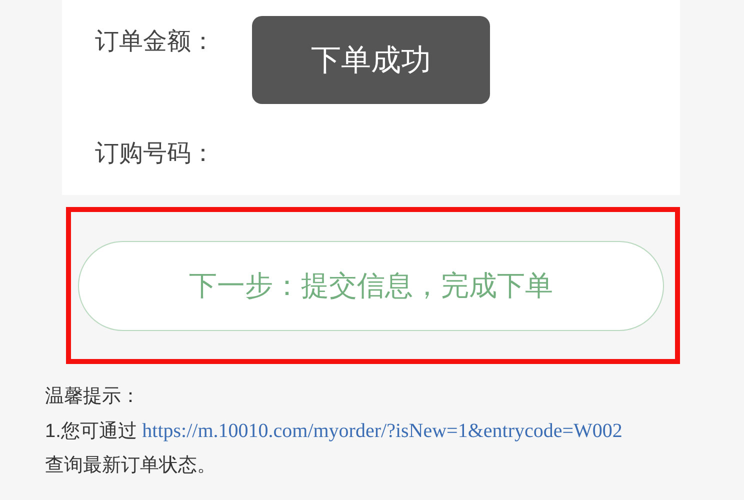  What do you see at coordinates (382, 431) in the screenshot?
I see `order-link: https://m.10010.com/myorder/?isNew=1&entrycode=W002` at bounding box center [382, 431].